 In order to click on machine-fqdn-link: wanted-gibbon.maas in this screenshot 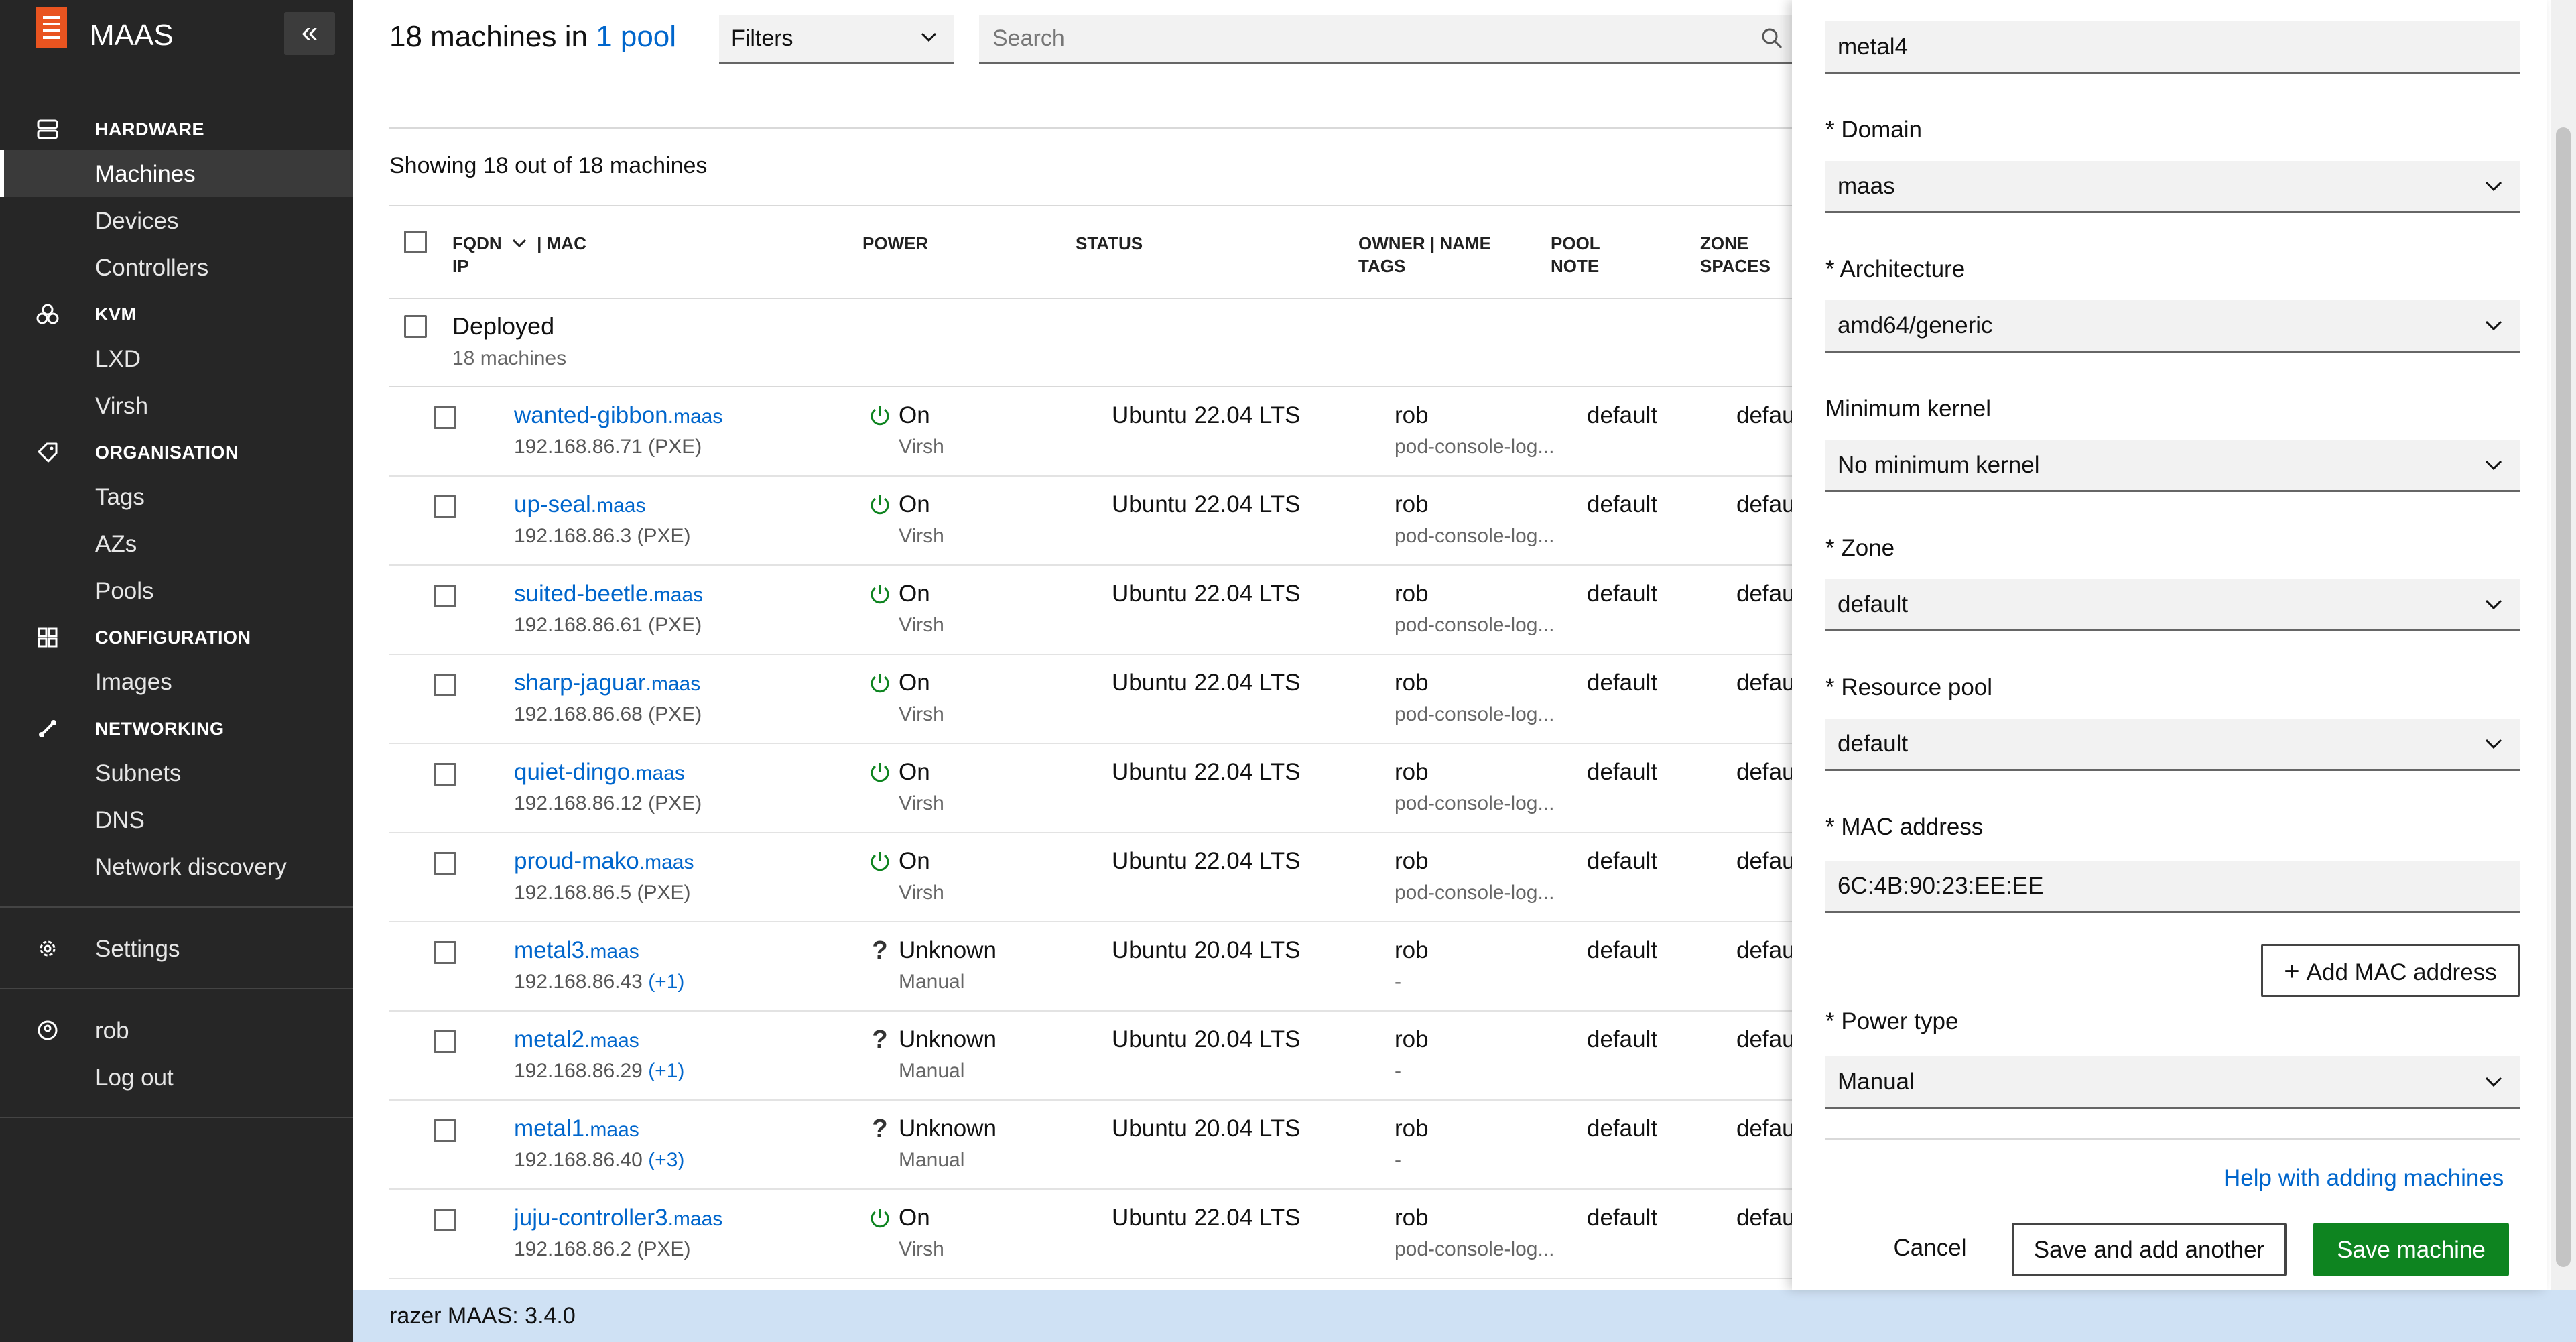, I will do `click(618, 415)`.